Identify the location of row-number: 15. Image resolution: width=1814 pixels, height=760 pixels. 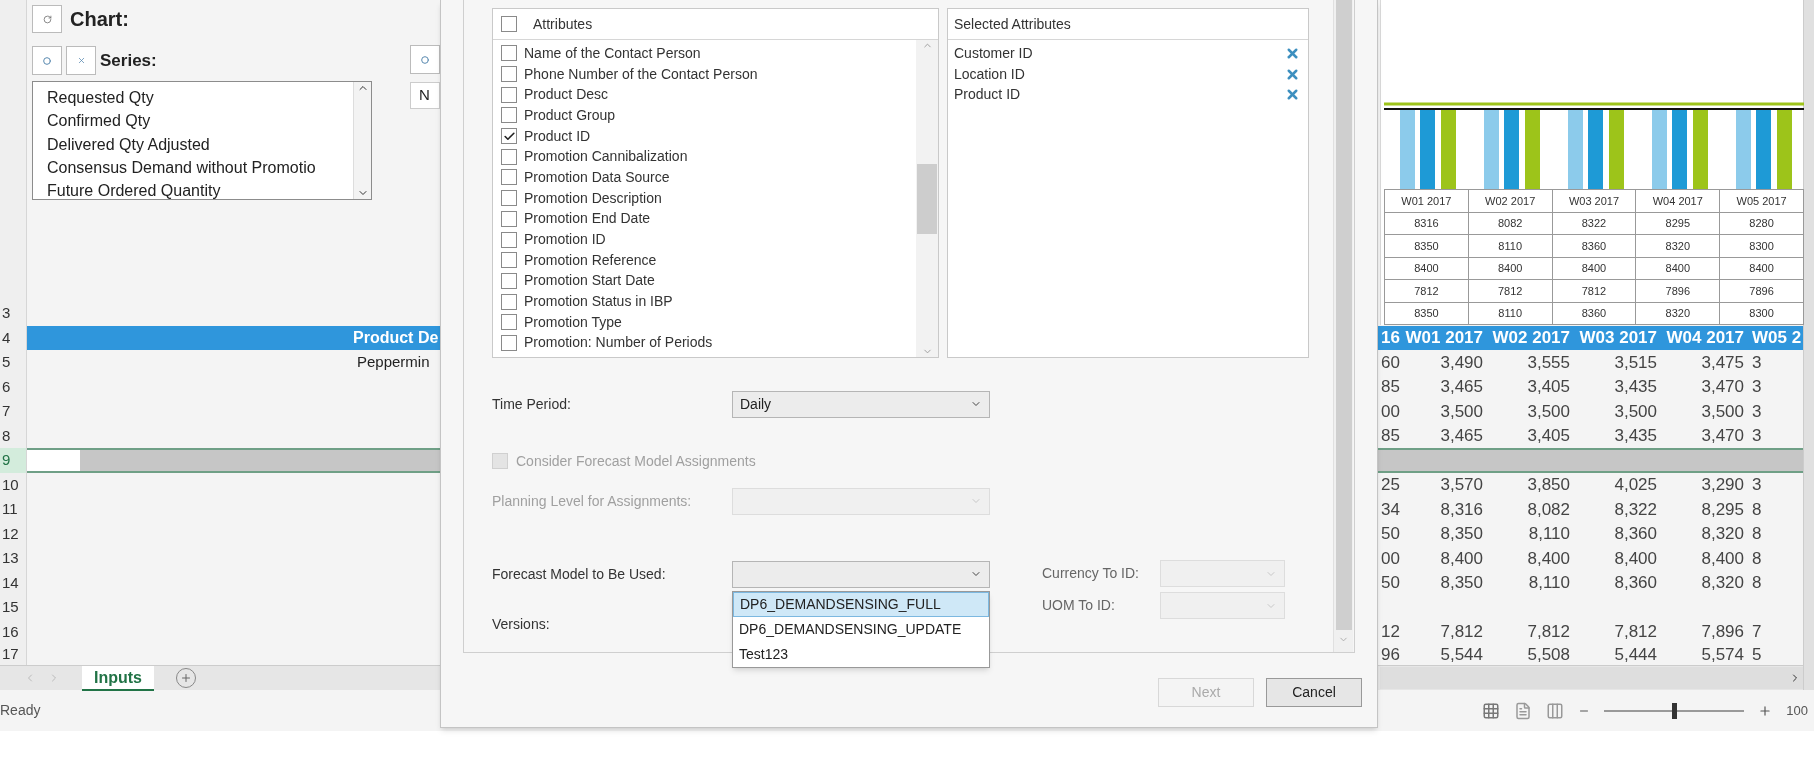
(13, 607).